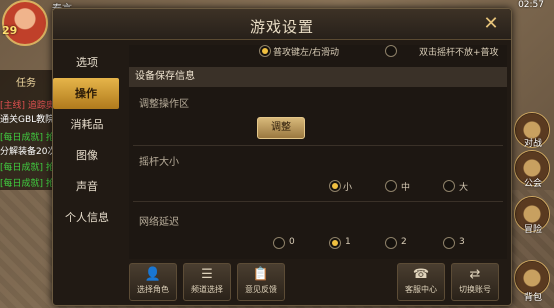  Describe the element at coordinates (25, 23) in the screenshot. I see `player-avatar` at that location.